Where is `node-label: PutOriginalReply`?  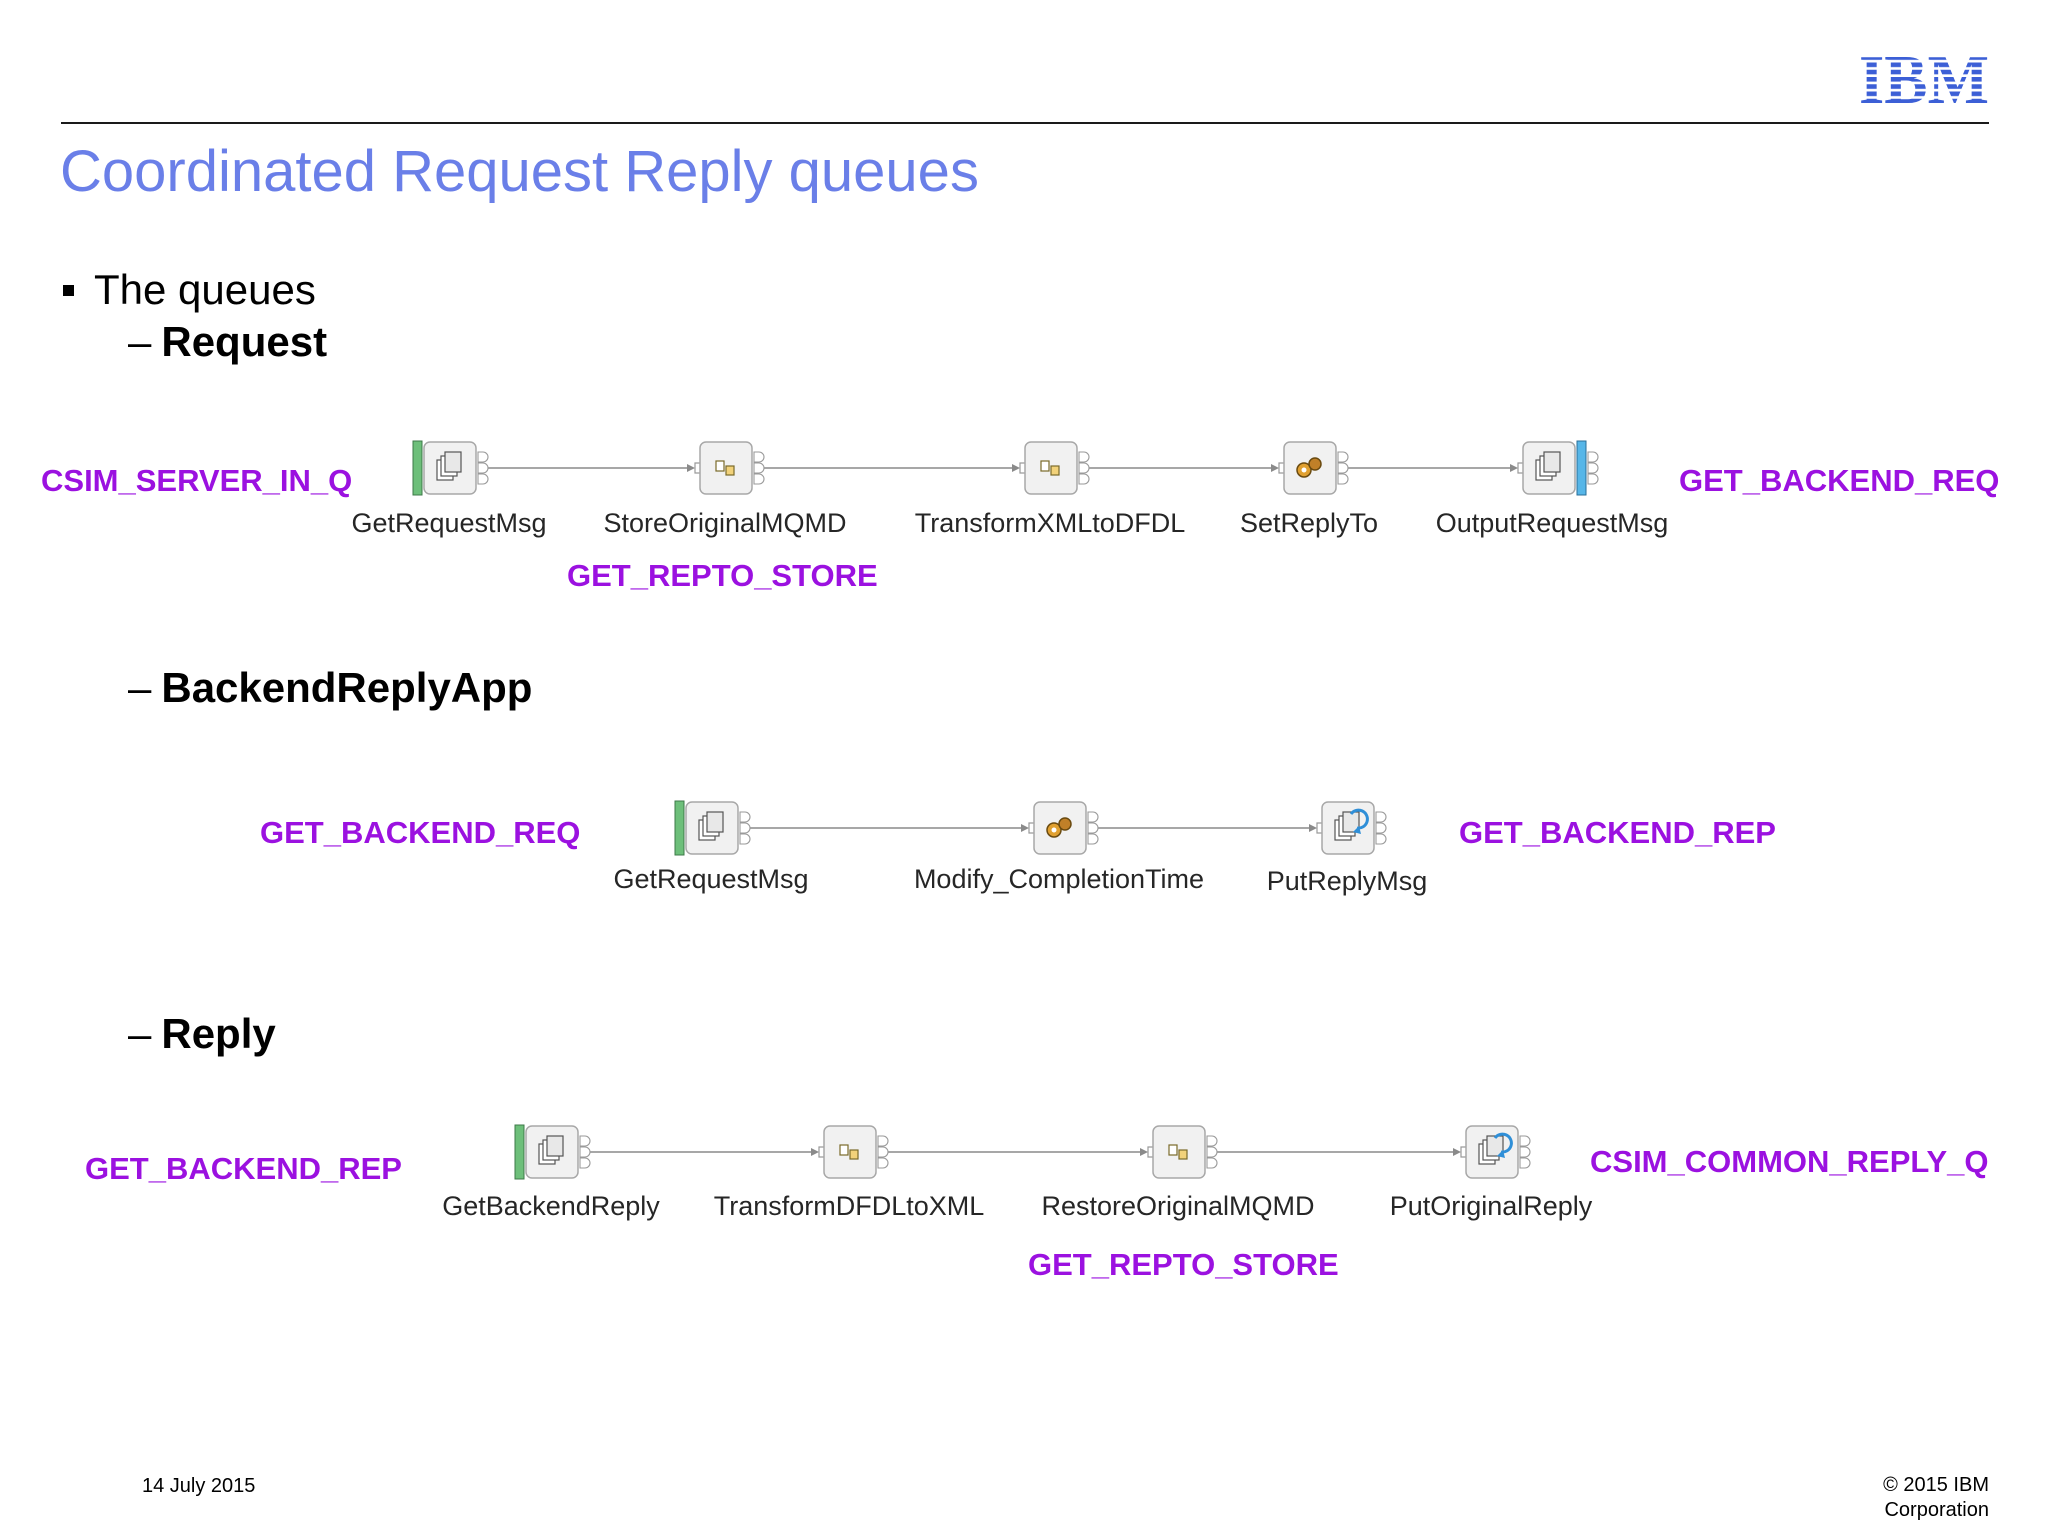
node-label: PutOriginalReply is located at coordinates (1491, 1206).